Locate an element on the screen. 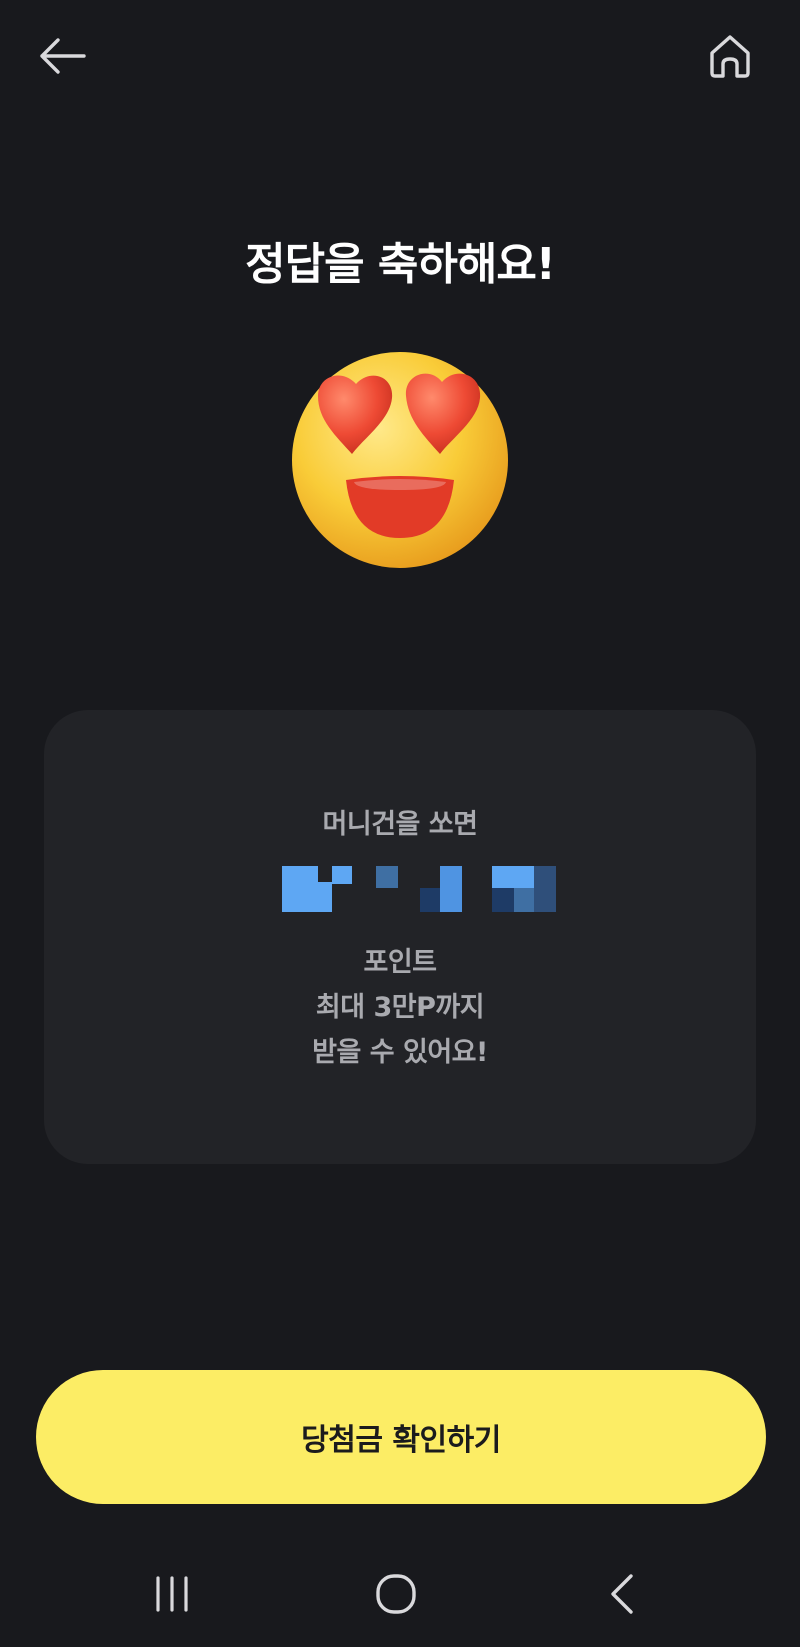  redacted-amount is located at coordinates (419, 889).